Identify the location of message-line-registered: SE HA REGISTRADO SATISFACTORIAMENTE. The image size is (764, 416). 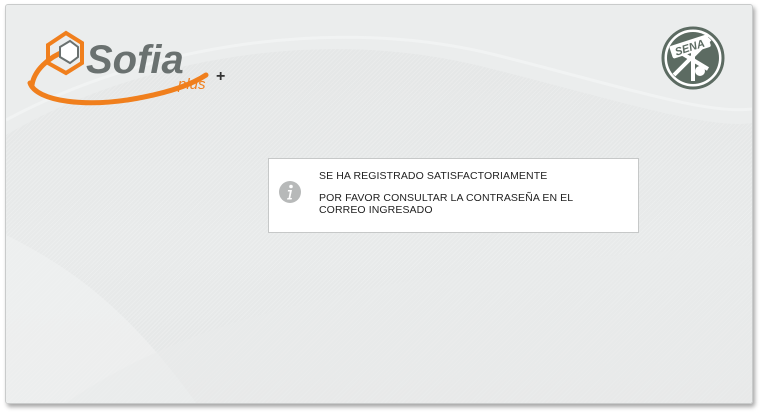
(433, 176).